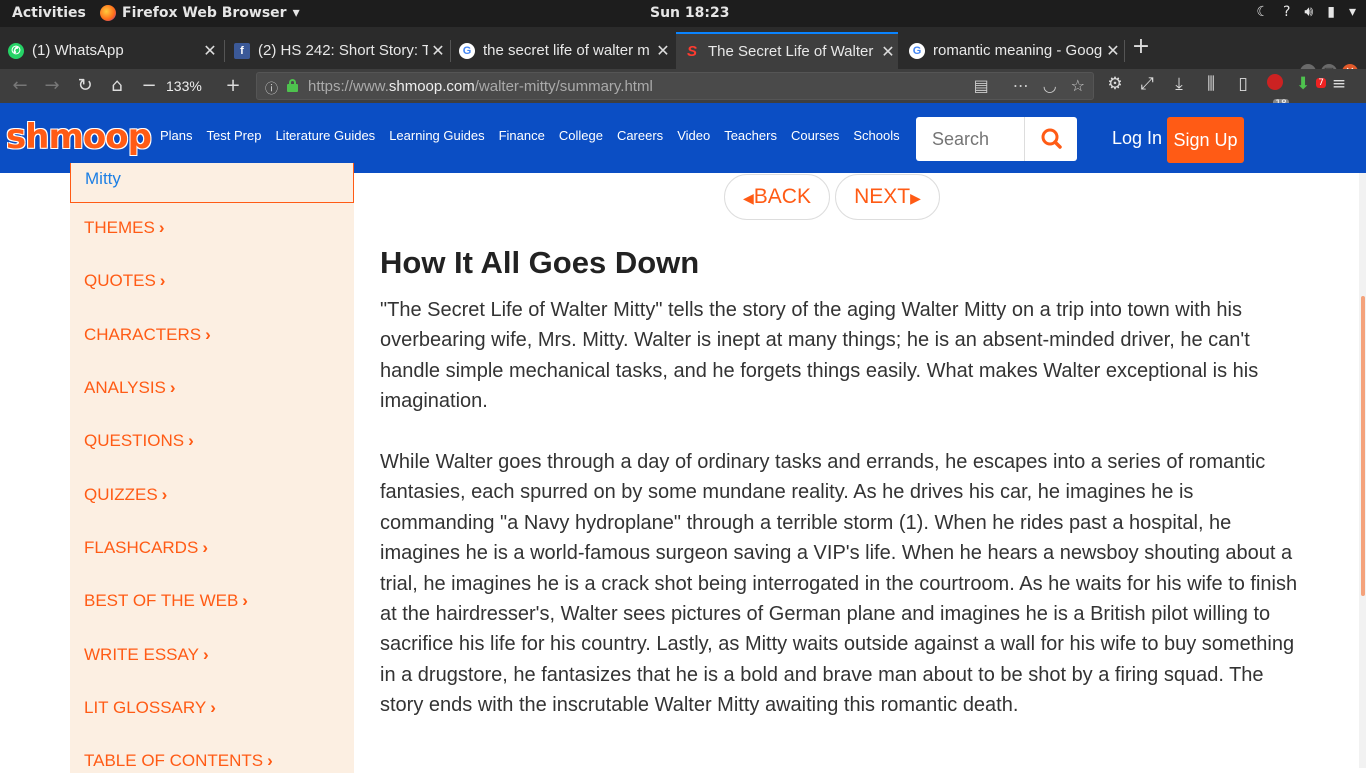 This screenshot has height=773, width=1366. What do you see at coordinates (1306, 12) in the screenshot?
I see `system-tray: ☾ ? 🔊︎ ▮ ▾` at bounding box center [1306, 12].